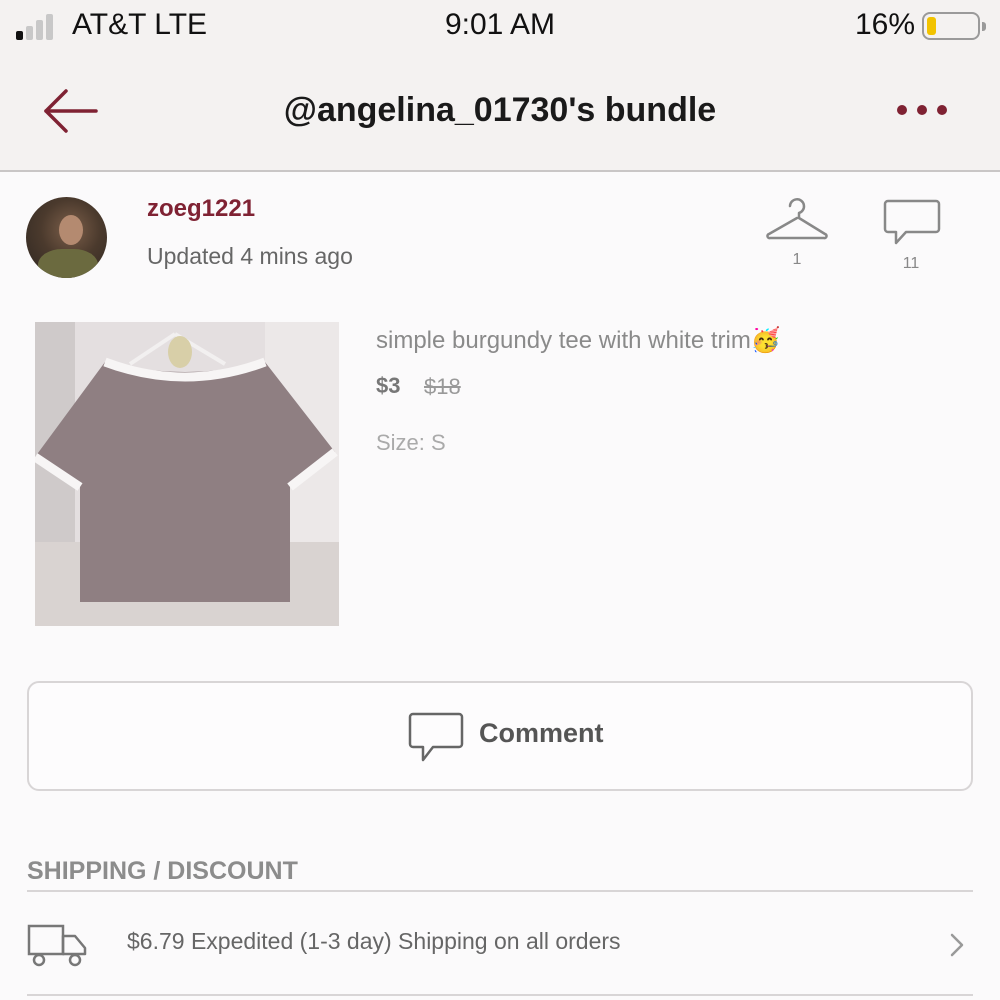  What do you see at coordinates (411, 442) in the screenshot?
I see `product-size: Size: S` at bounding box center [411, 442].